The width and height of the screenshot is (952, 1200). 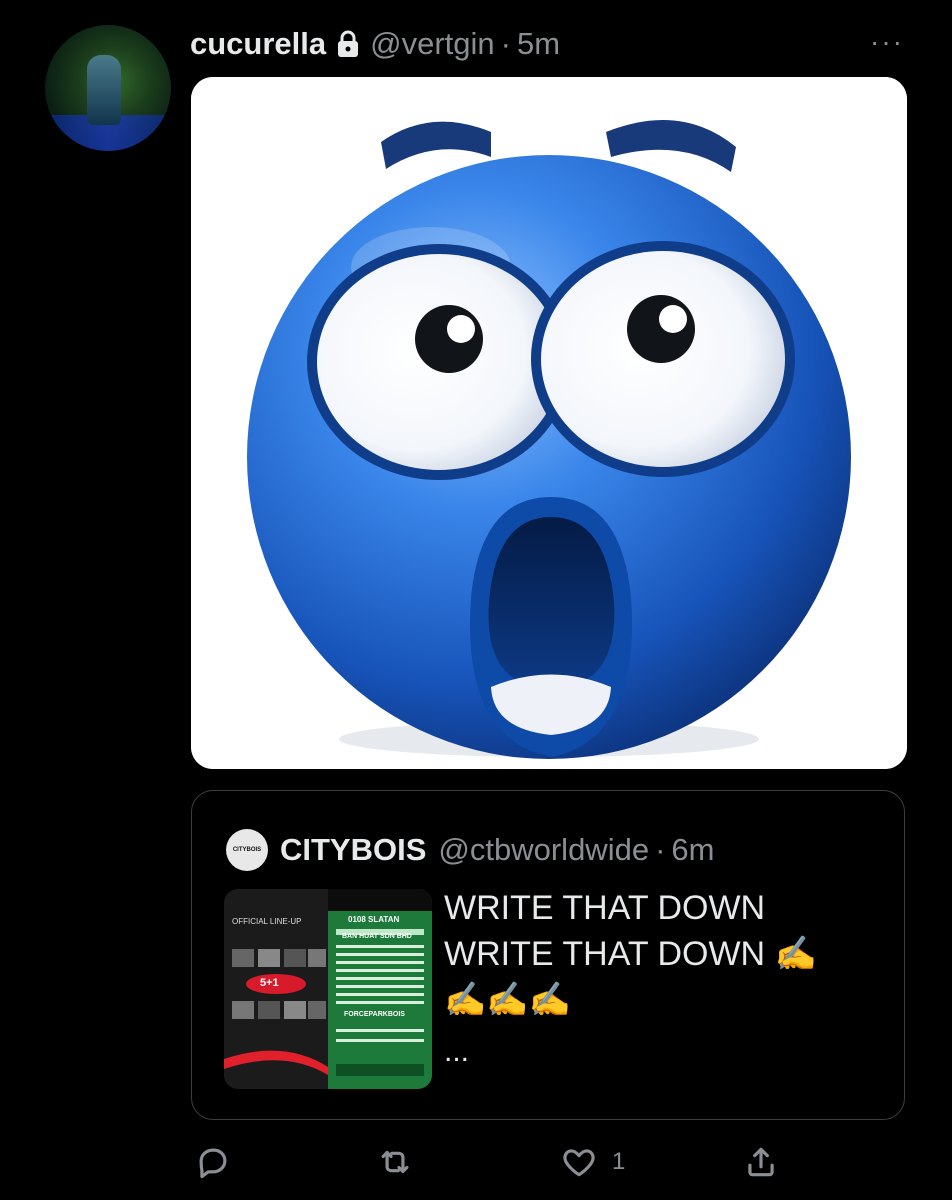 I want to click on quoted-header: CITYBOIS CITYBOIS @ctbworldwide · 6m, so click(x=470, y=850).